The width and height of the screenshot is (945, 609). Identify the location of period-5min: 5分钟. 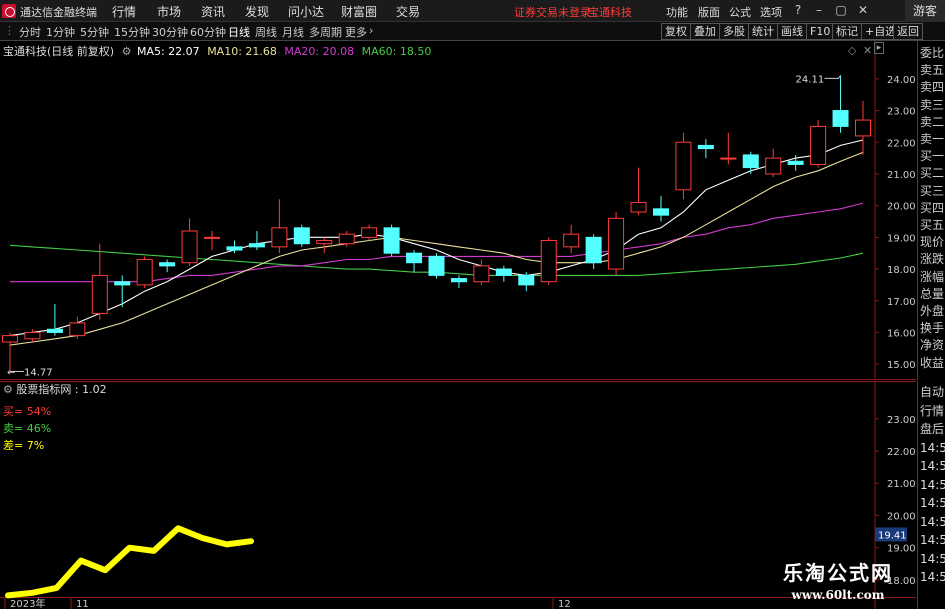
(94, 32).